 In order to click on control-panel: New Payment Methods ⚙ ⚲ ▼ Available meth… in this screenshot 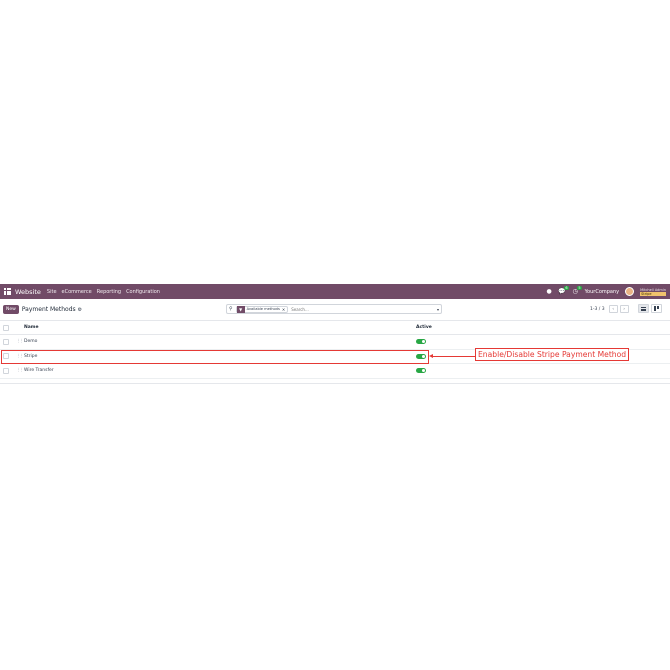, I will do `click(335, 310)`.